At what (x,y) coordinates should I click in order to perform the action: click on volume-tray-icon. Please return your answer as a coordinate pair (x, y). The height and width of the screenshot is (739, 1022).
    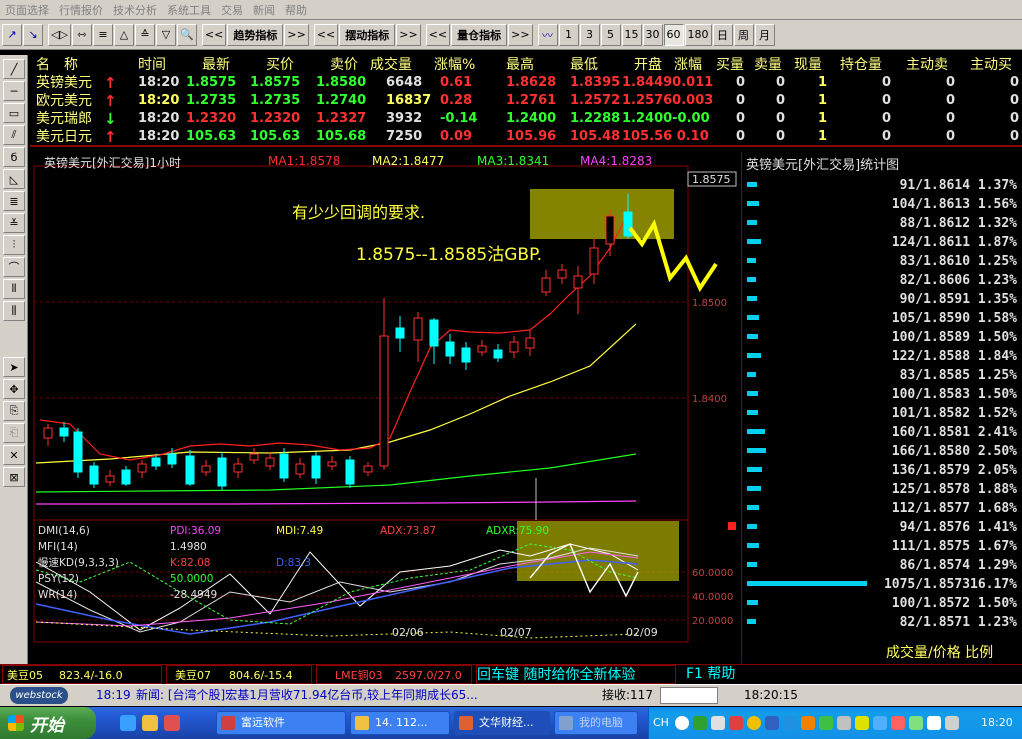
    Looking at the image, I should click on (952, 723).